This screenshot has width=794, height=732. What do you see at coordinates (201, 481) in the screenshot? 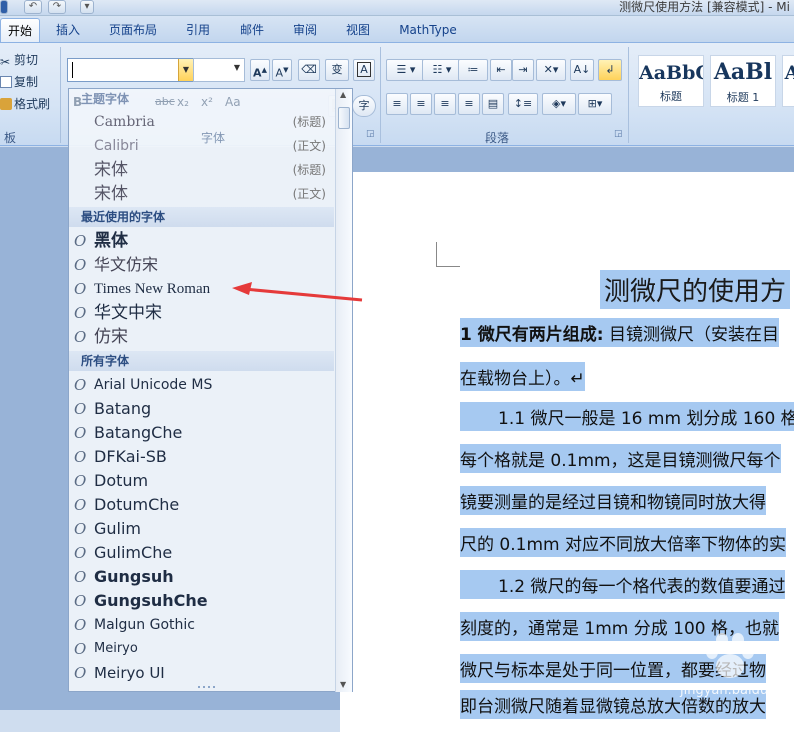
I see `font-item-dotum: O Dotum` at bounding box center [201, 481].